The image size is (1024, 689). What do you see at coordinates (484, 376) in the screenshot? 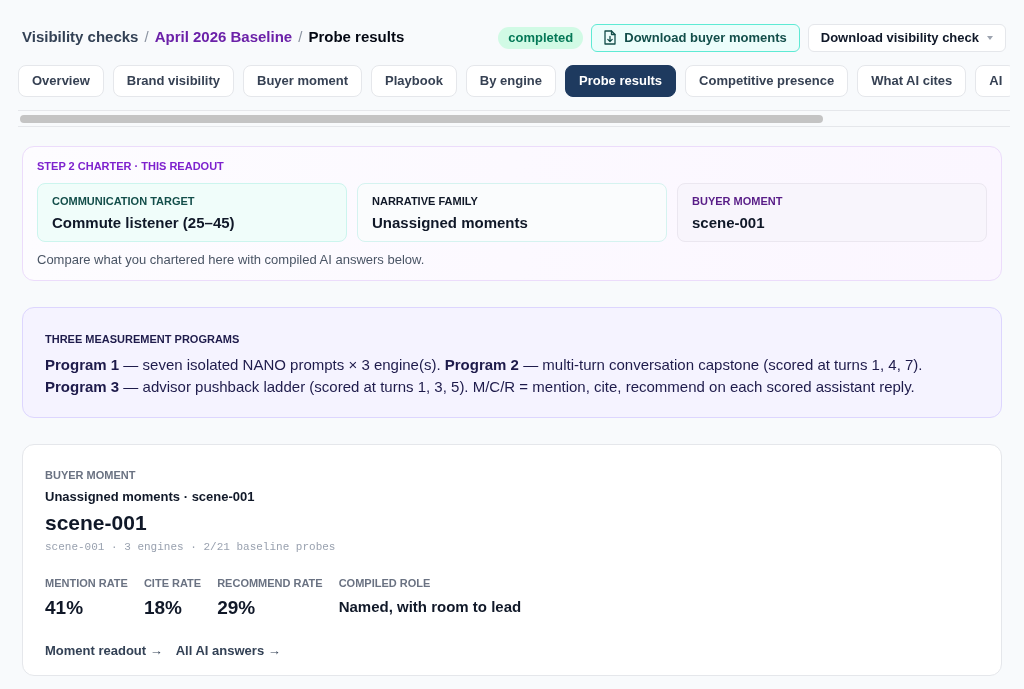
I see `programs-description: Program 1 — seven isolated NANO prompts × 3 engine(s). Program 2 — multi-turn conversation capstone (scored at turns 1, 4, 7). Program 3 — advisor pushback ladder (scored at turns 1, 3, 5). M/C/R = mention, cite, recommend on each scored assistant reply.` at bounding box center [484, 376].